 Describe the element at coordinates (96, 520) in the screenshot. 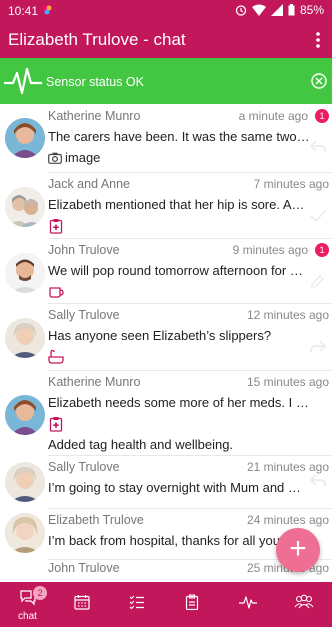

I see `sender-name: Elizabeth Trulove` at that location.